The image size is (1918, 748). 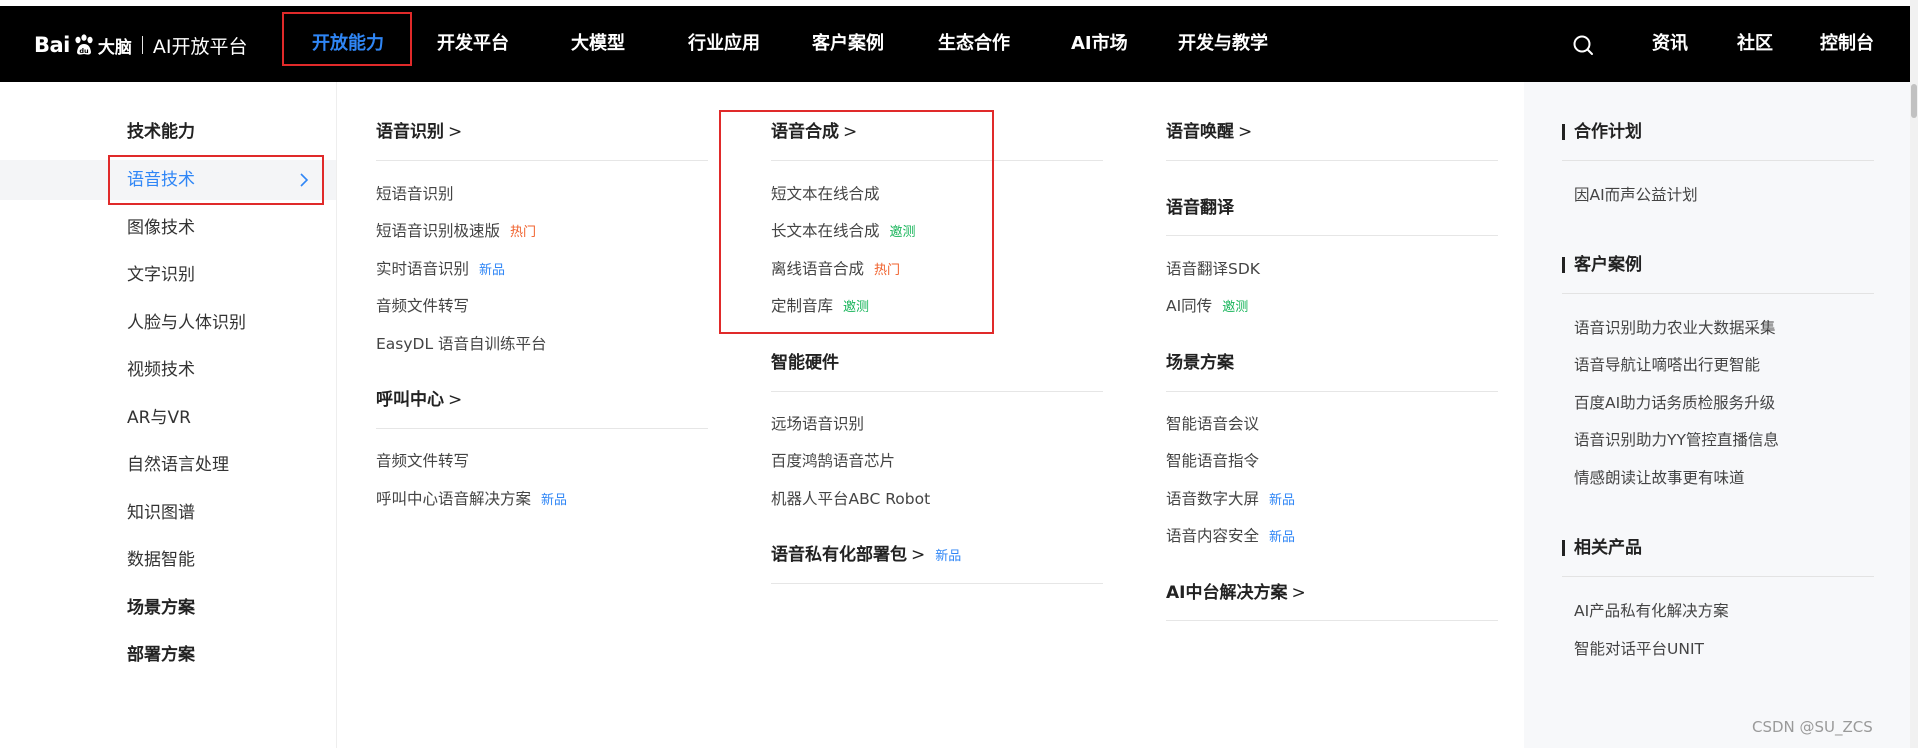 I want to click on rp-link-case-4: 语音识别助力YY管控直播信息, so click(x=1676, y=440).